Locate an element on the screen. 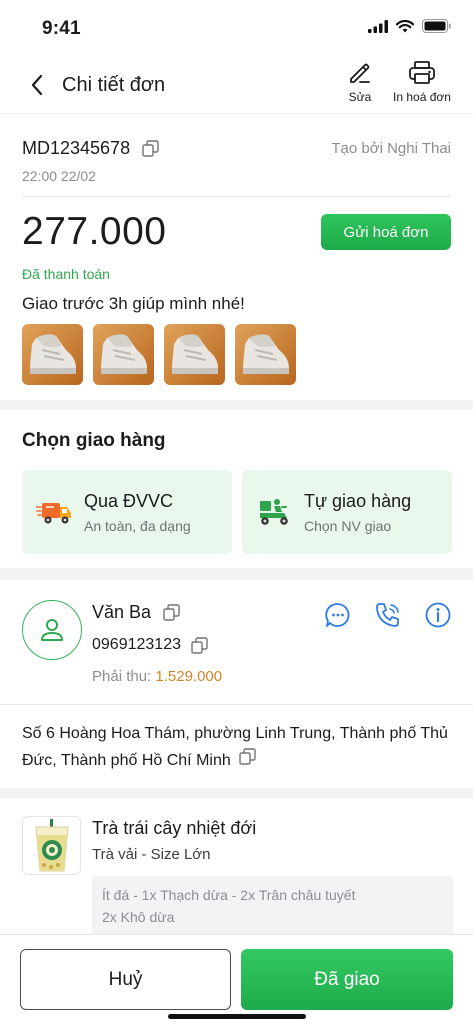 This screenshot has width=473, height=1024. item-toppings-line: 2x Khô dừa is located at coordinates (138, 917).